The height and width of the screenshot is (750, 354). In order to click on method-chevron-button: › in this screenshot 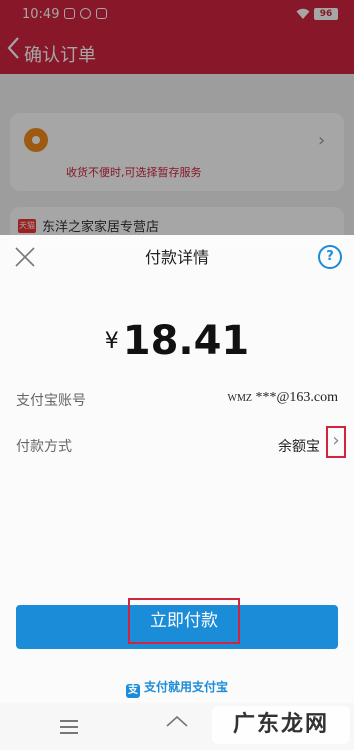, I will do `click(336, 442)`.